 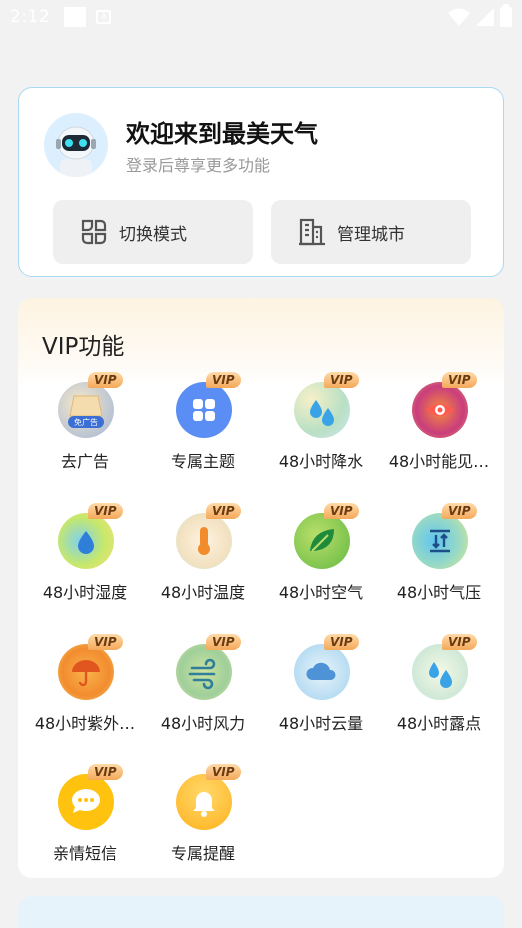 What do you see at coordinates (86, 410) in the screenshot?
I see `no-ads-icon: 免广告` at bounding box center [86, 410].